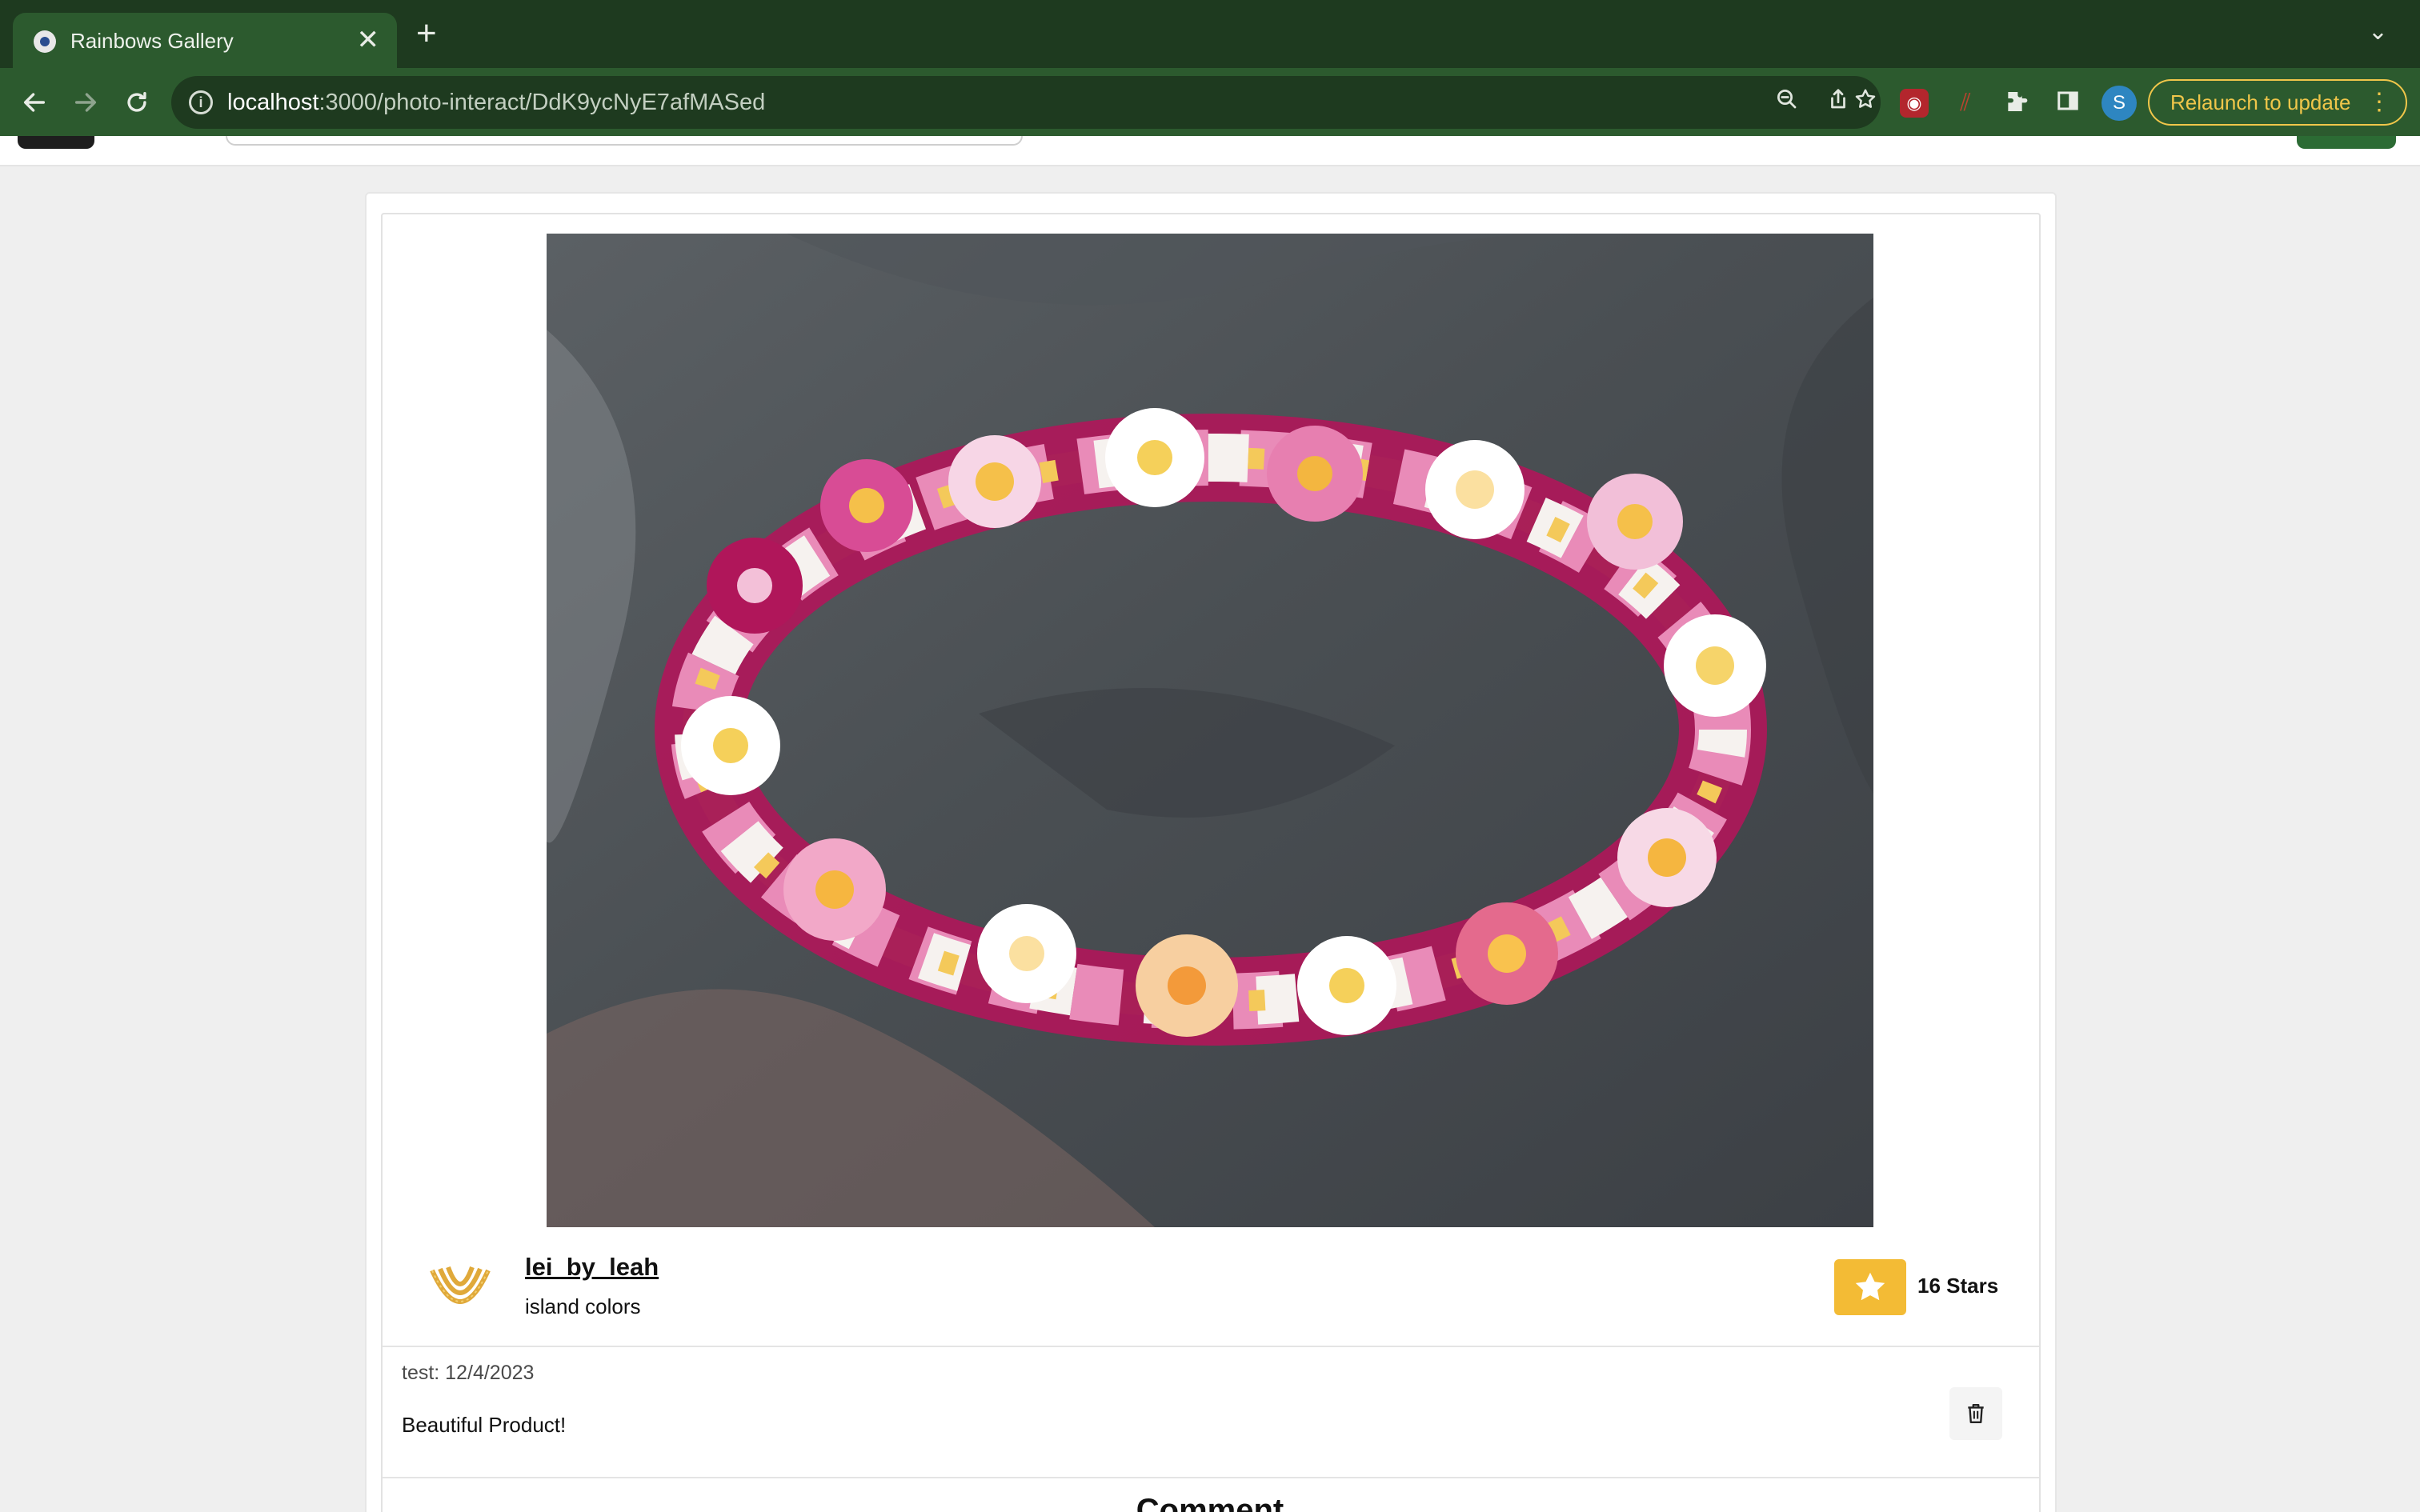 The image size is (2420, 1512). I want to click on browser-tab: Rainbows Gallery ✕, so click(205, 40).